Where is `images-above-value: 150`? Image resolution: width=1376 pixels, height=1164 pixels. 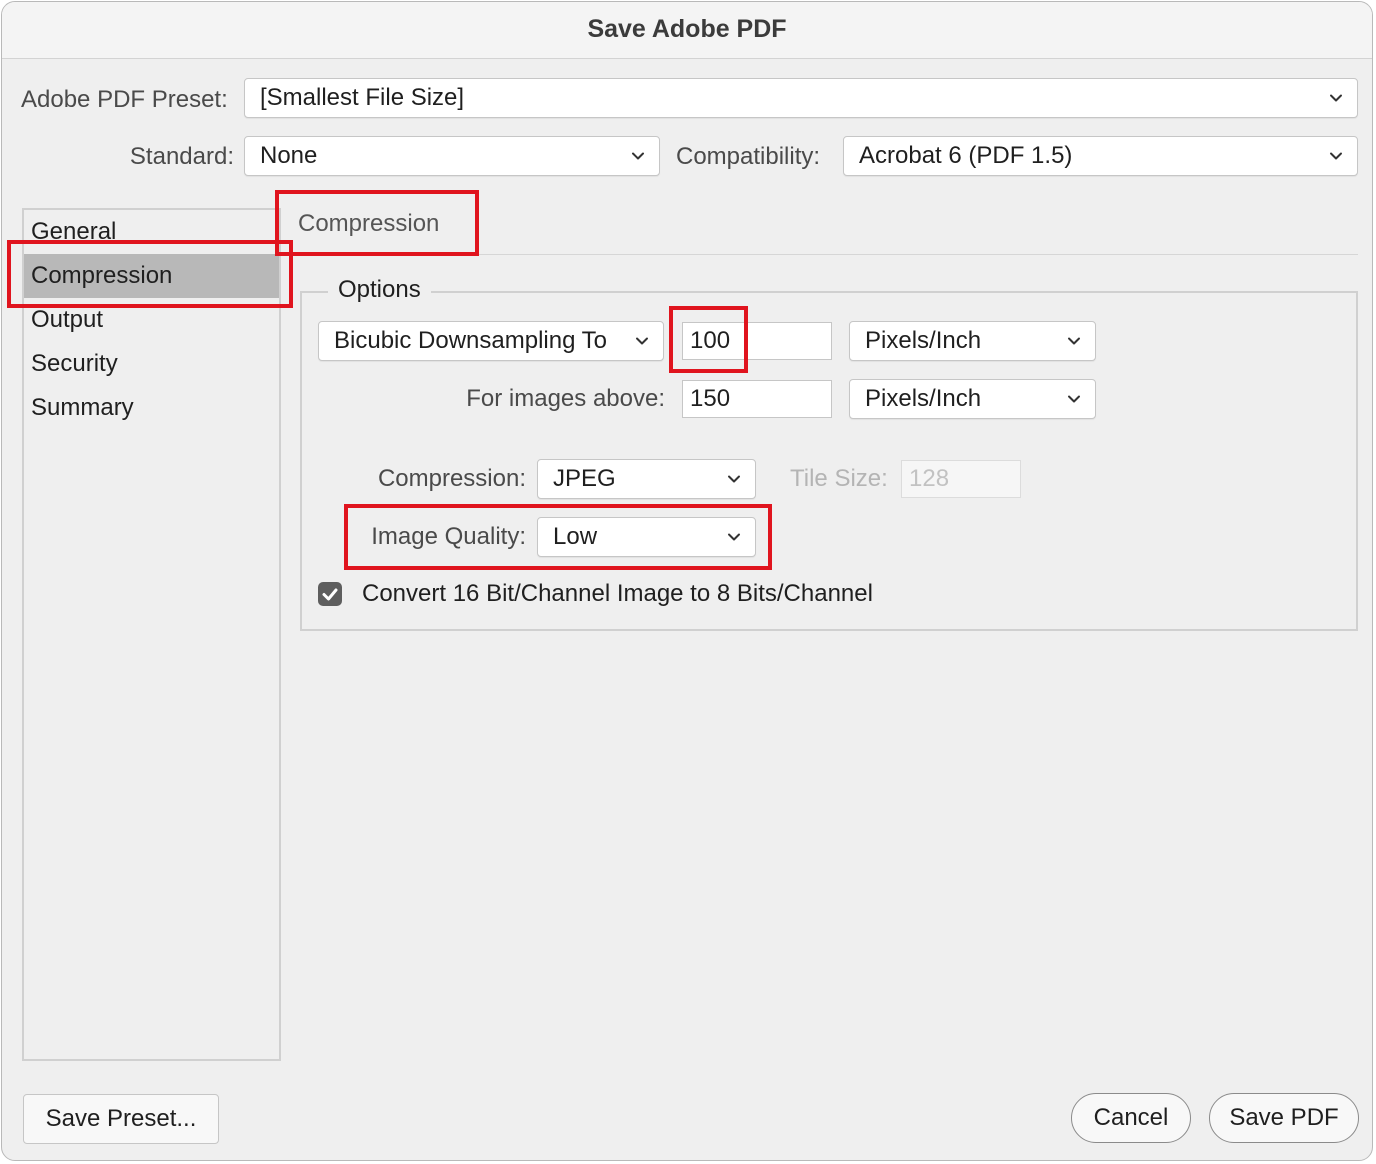 images-above-value: 150 is located at coordinates (710, 398).